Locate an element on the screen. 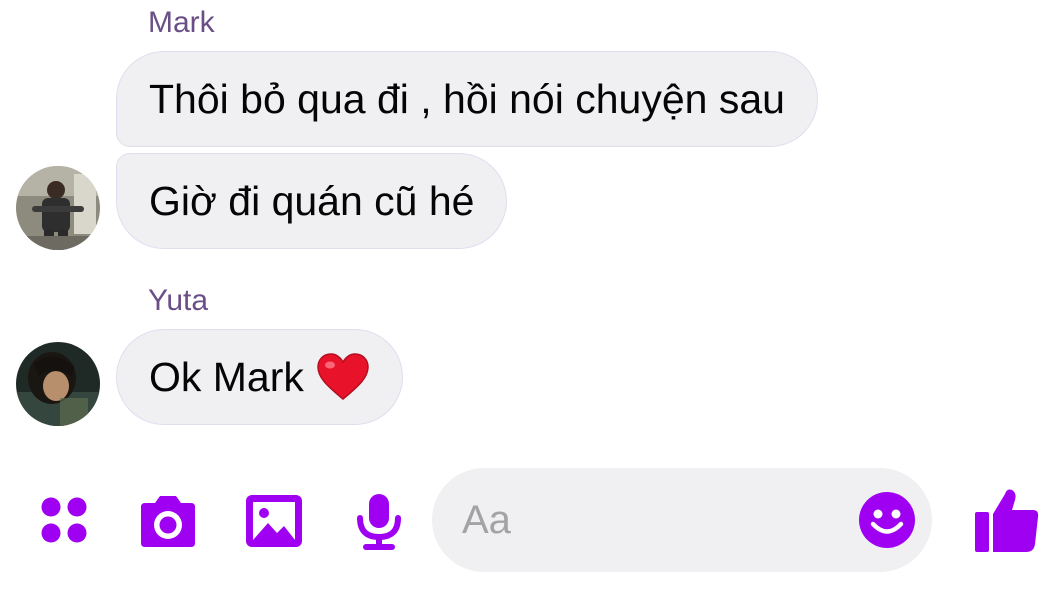 The width and height of the screenshot is (1058, 594). heart-icon is located at coordinates (343, 376).